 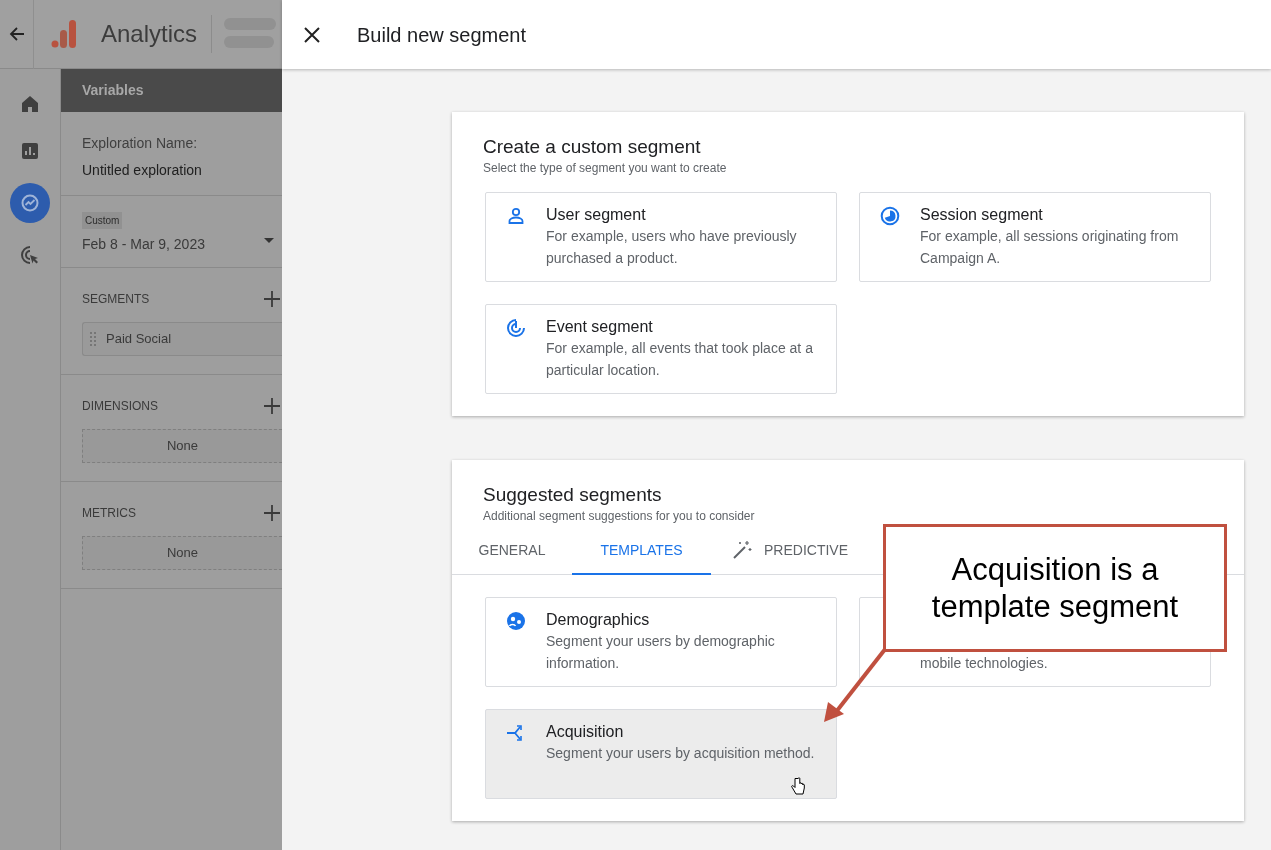 I want to click on segment-option-card: Acquisition Segment your users by acquisition method., so click(x=661, y=754).